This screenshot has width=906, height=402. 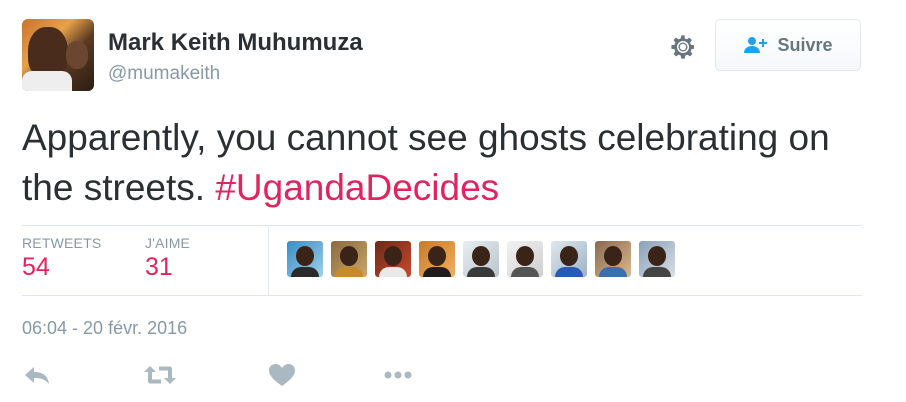 What do you see at coordinates (357, 187) in the screenshot?
I see `hashtag-link: #UgandaDecides` at bounding box center [357, 187].